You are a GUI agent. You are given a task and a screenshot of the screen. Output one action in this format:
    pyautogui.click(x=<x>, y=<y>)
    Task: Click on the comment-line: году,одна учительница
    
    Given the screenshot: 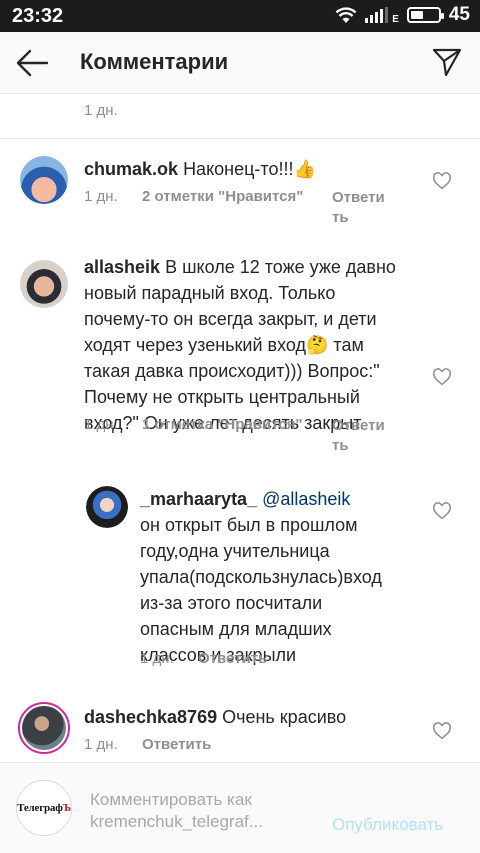 What is the action you would take?
    pyautogui.click(x=235, y=551)
    